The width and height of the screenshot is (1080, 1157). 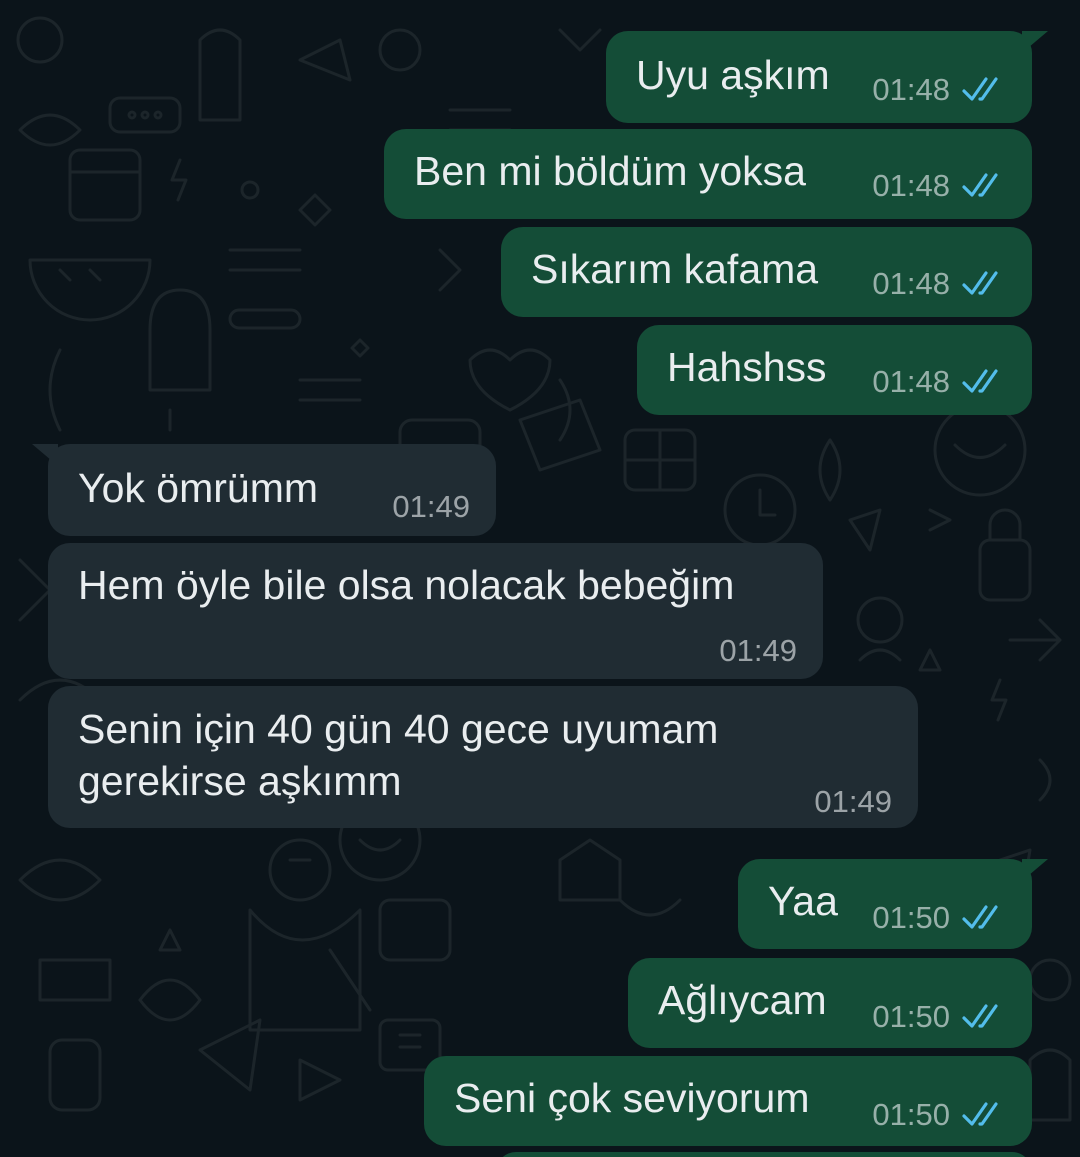 What do you see at coordinates (830, 1003) in the screenshot?
I see `outgoing-message: Ağlıycam 01:50` at bounding box center [830, 1003].